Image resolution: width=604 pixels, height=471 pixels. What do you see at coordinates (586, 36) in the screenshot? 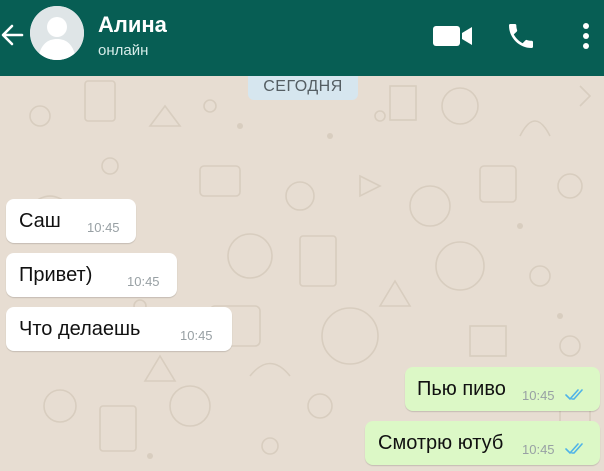
I see `more-options-icon` at bounding box center [586, 36].